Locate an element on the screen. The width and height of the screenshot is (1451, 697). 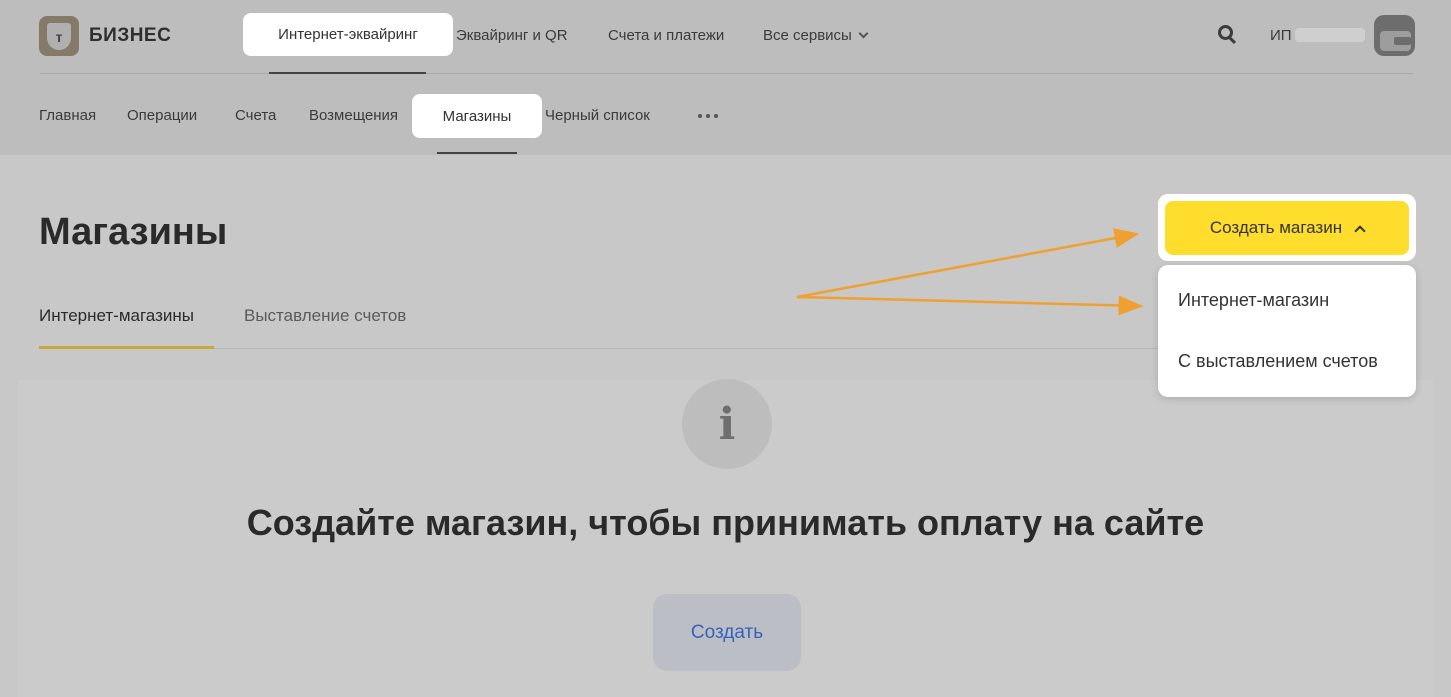
top-nav-internet-acquiring: Интернет-эквайринг is located at coordinates (348, 34).